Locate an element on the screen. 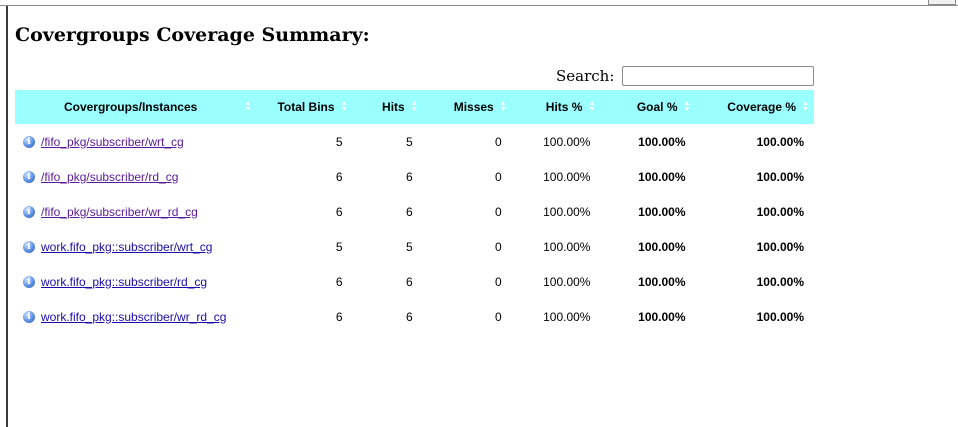 This screenshot has width=958, height=427. column-header-hits-pct: Hits % ▲ ▼ is located at coordinates (556, 107).